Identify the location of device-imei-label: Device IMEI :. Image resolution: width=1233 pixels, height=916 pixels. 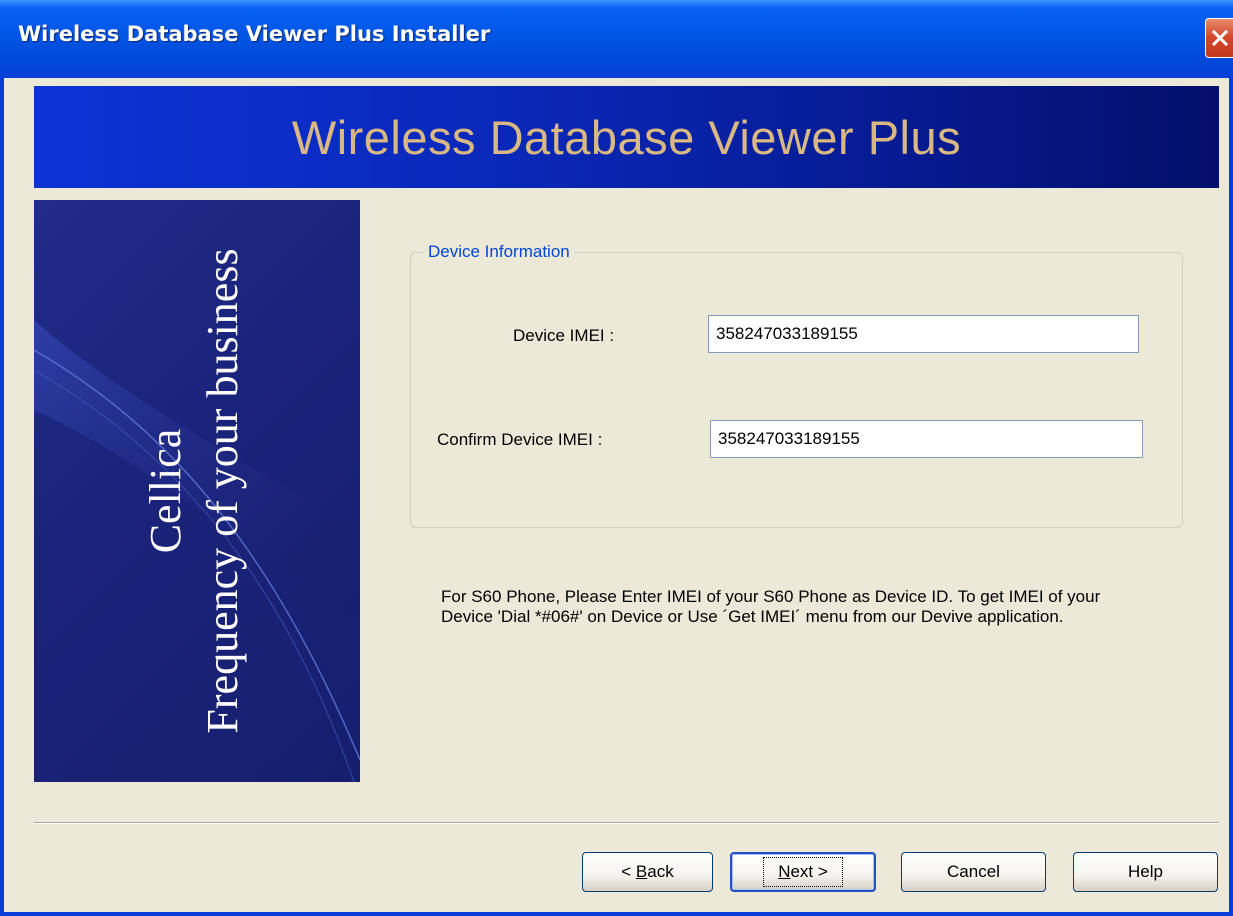
(564, 335).